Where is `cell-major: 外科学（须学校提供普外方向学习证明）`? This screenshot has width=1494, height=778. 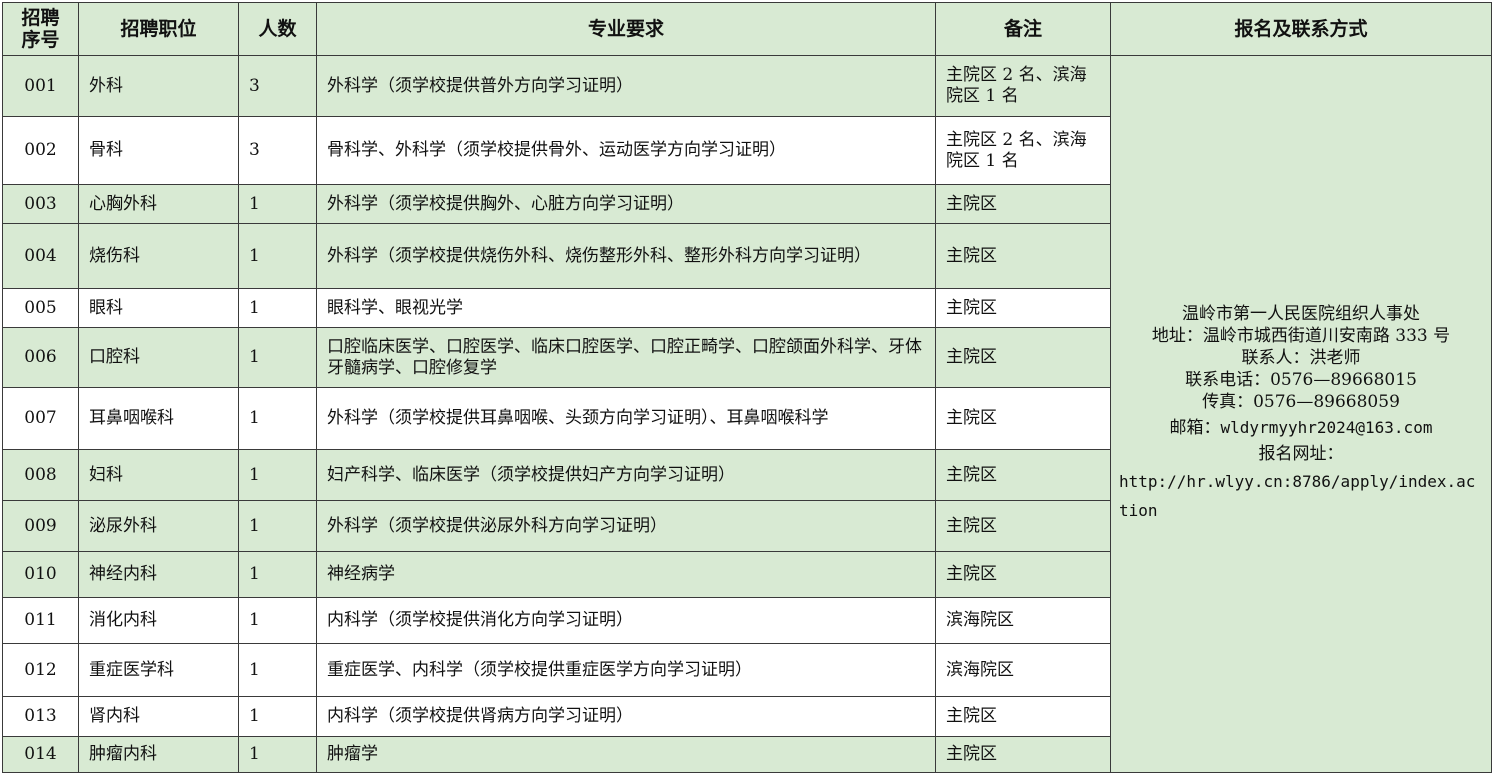
cell-major: 外科学（须学校提供普外方向学习证明） is located at coordinates (626, 86).